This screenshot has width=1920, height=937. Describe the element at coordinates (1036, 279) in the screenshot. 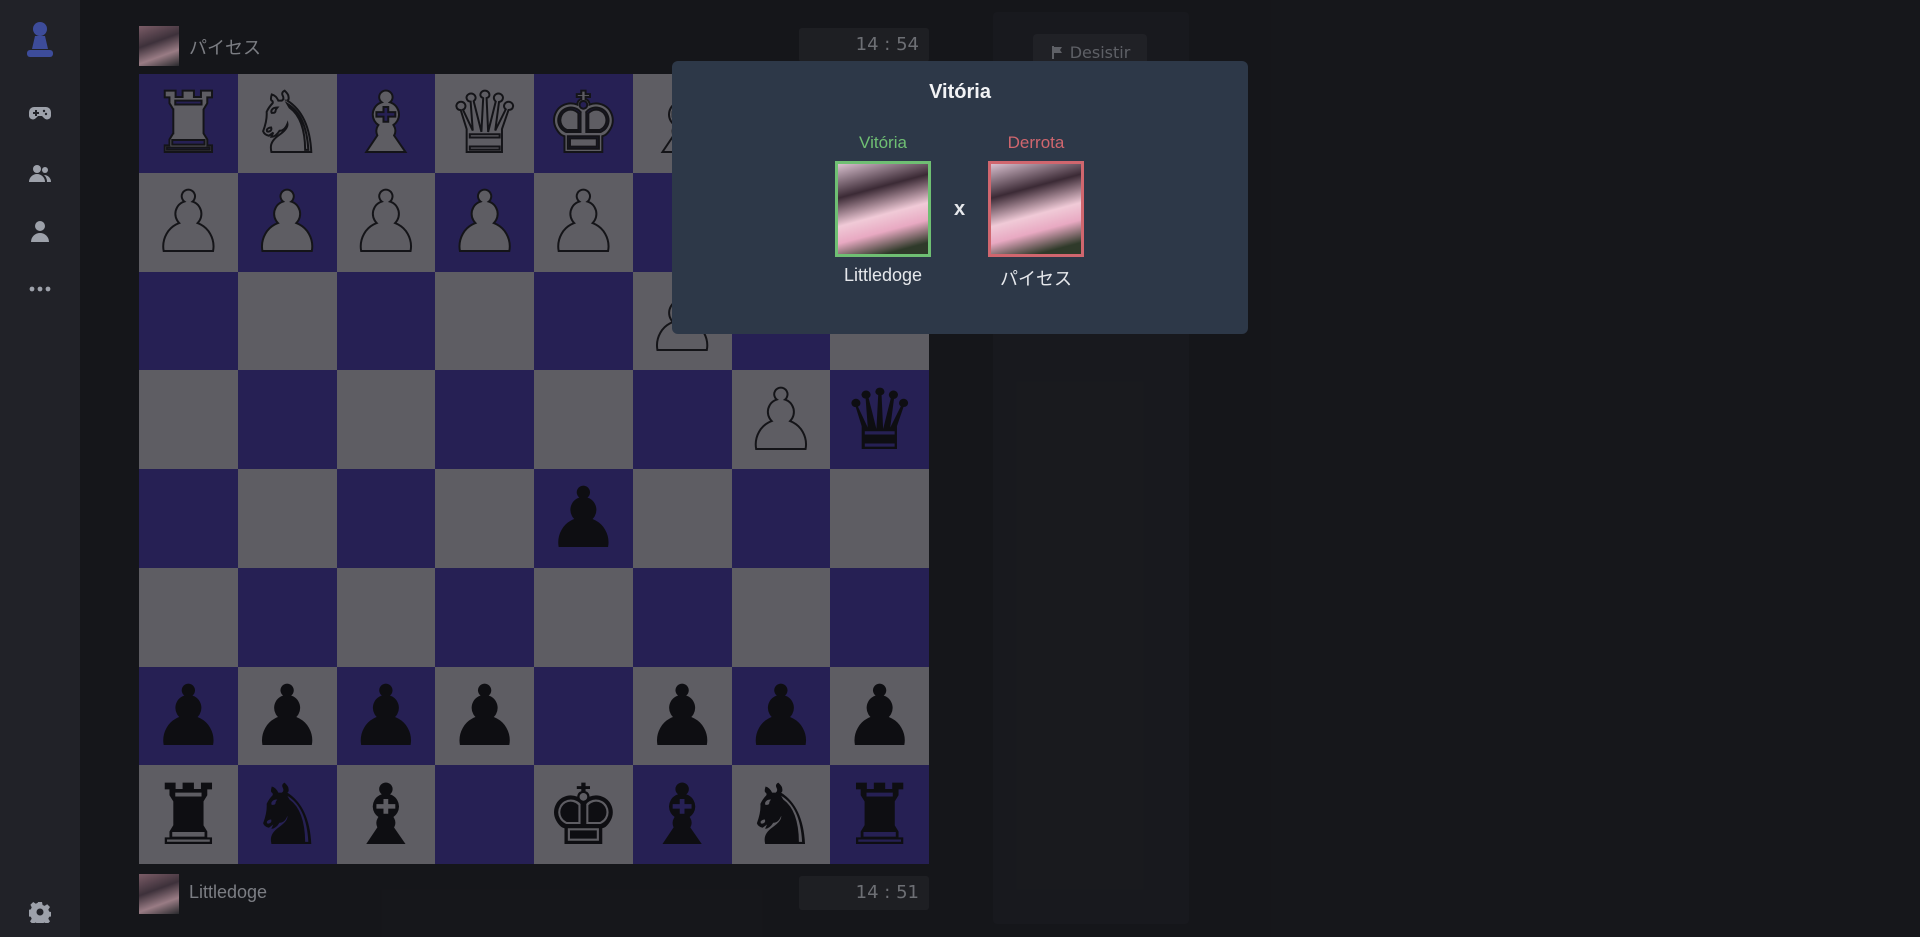

I see `loser-name: パイセス` at that location.